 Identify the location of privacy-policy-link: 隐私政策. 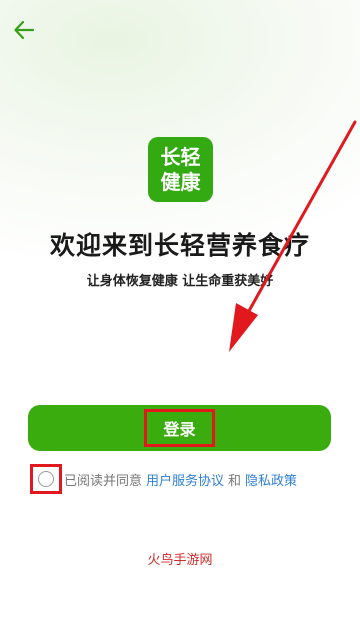
(271, 479).